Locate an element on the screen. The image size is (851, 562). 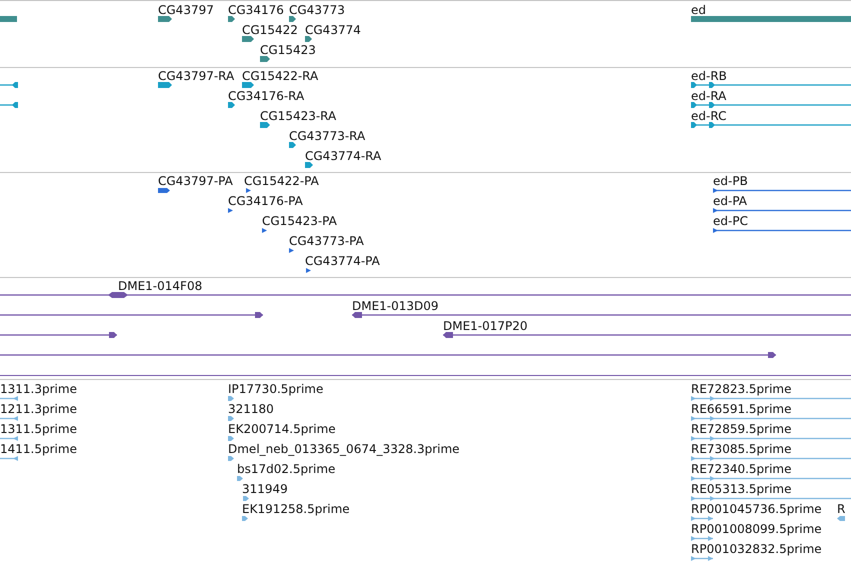
feature-label: R is located at coordinates (841, 509).